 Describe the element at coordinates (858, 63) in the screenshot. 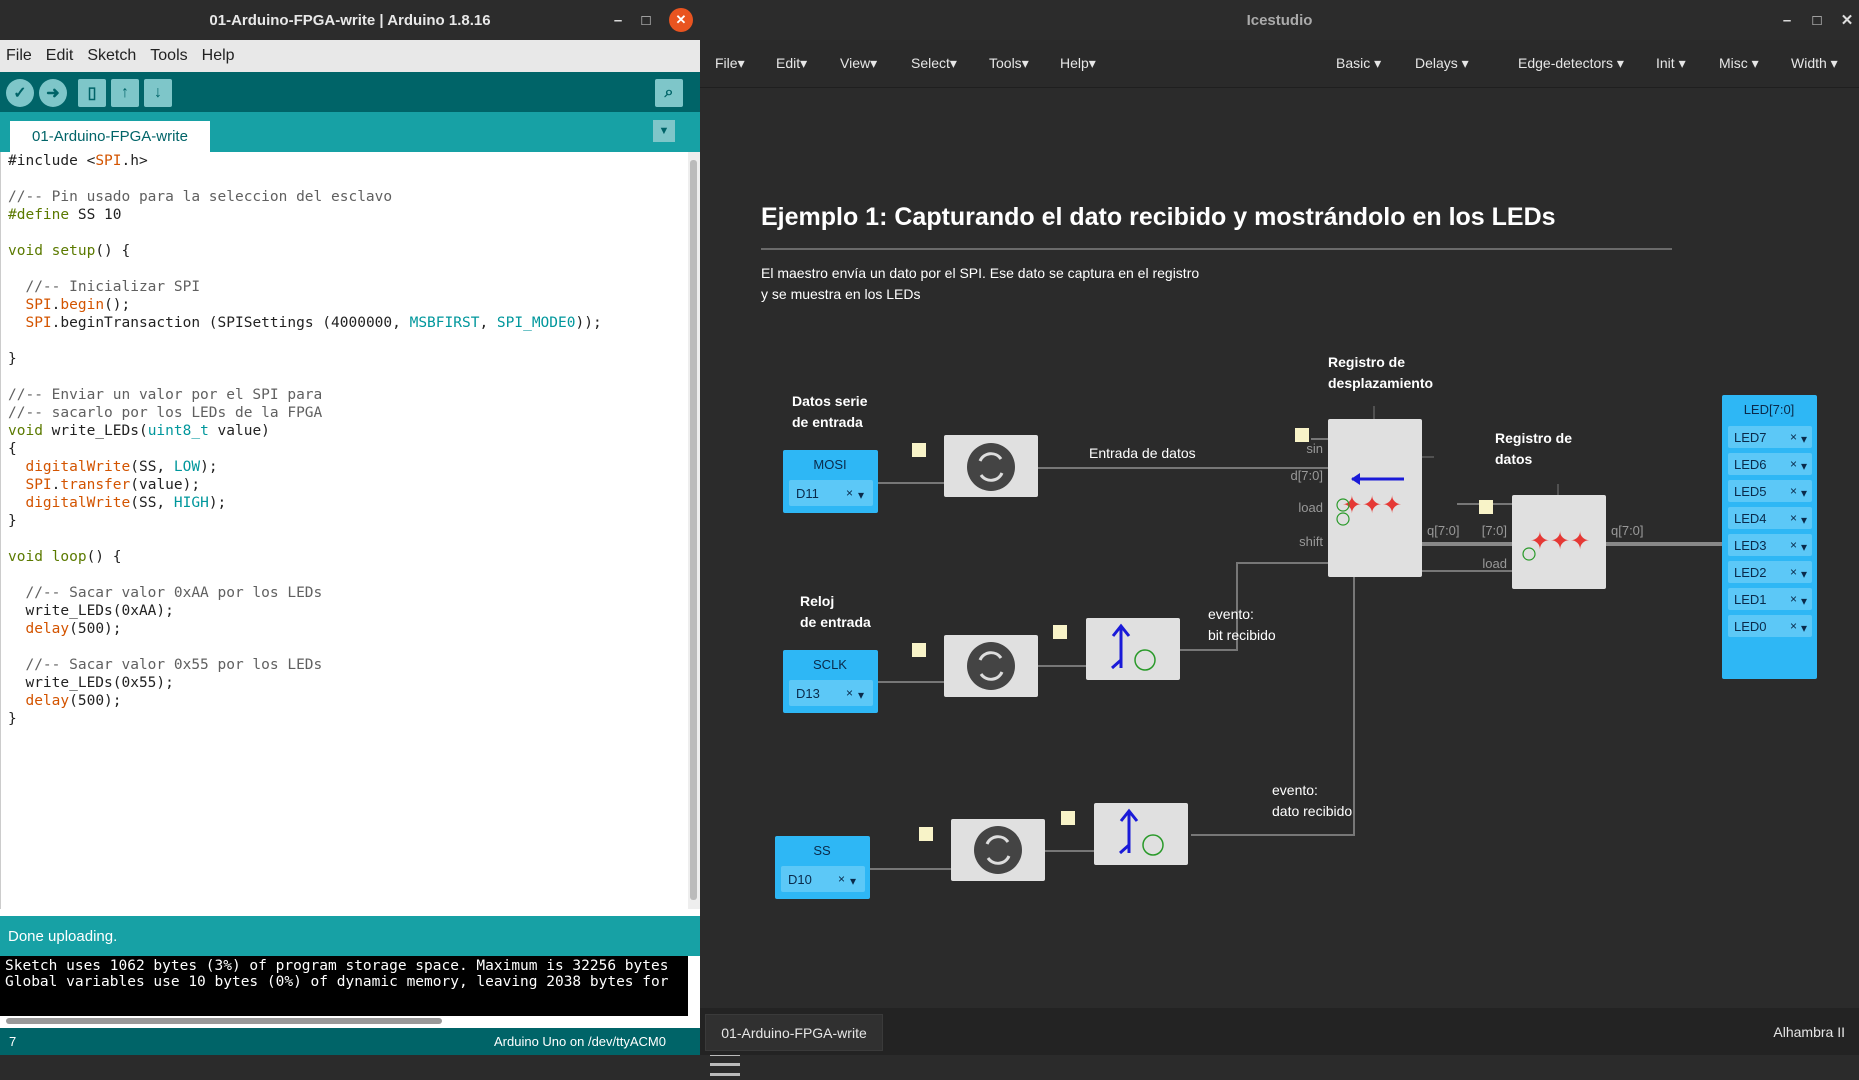

I see `menu-view: View▾` at that location.